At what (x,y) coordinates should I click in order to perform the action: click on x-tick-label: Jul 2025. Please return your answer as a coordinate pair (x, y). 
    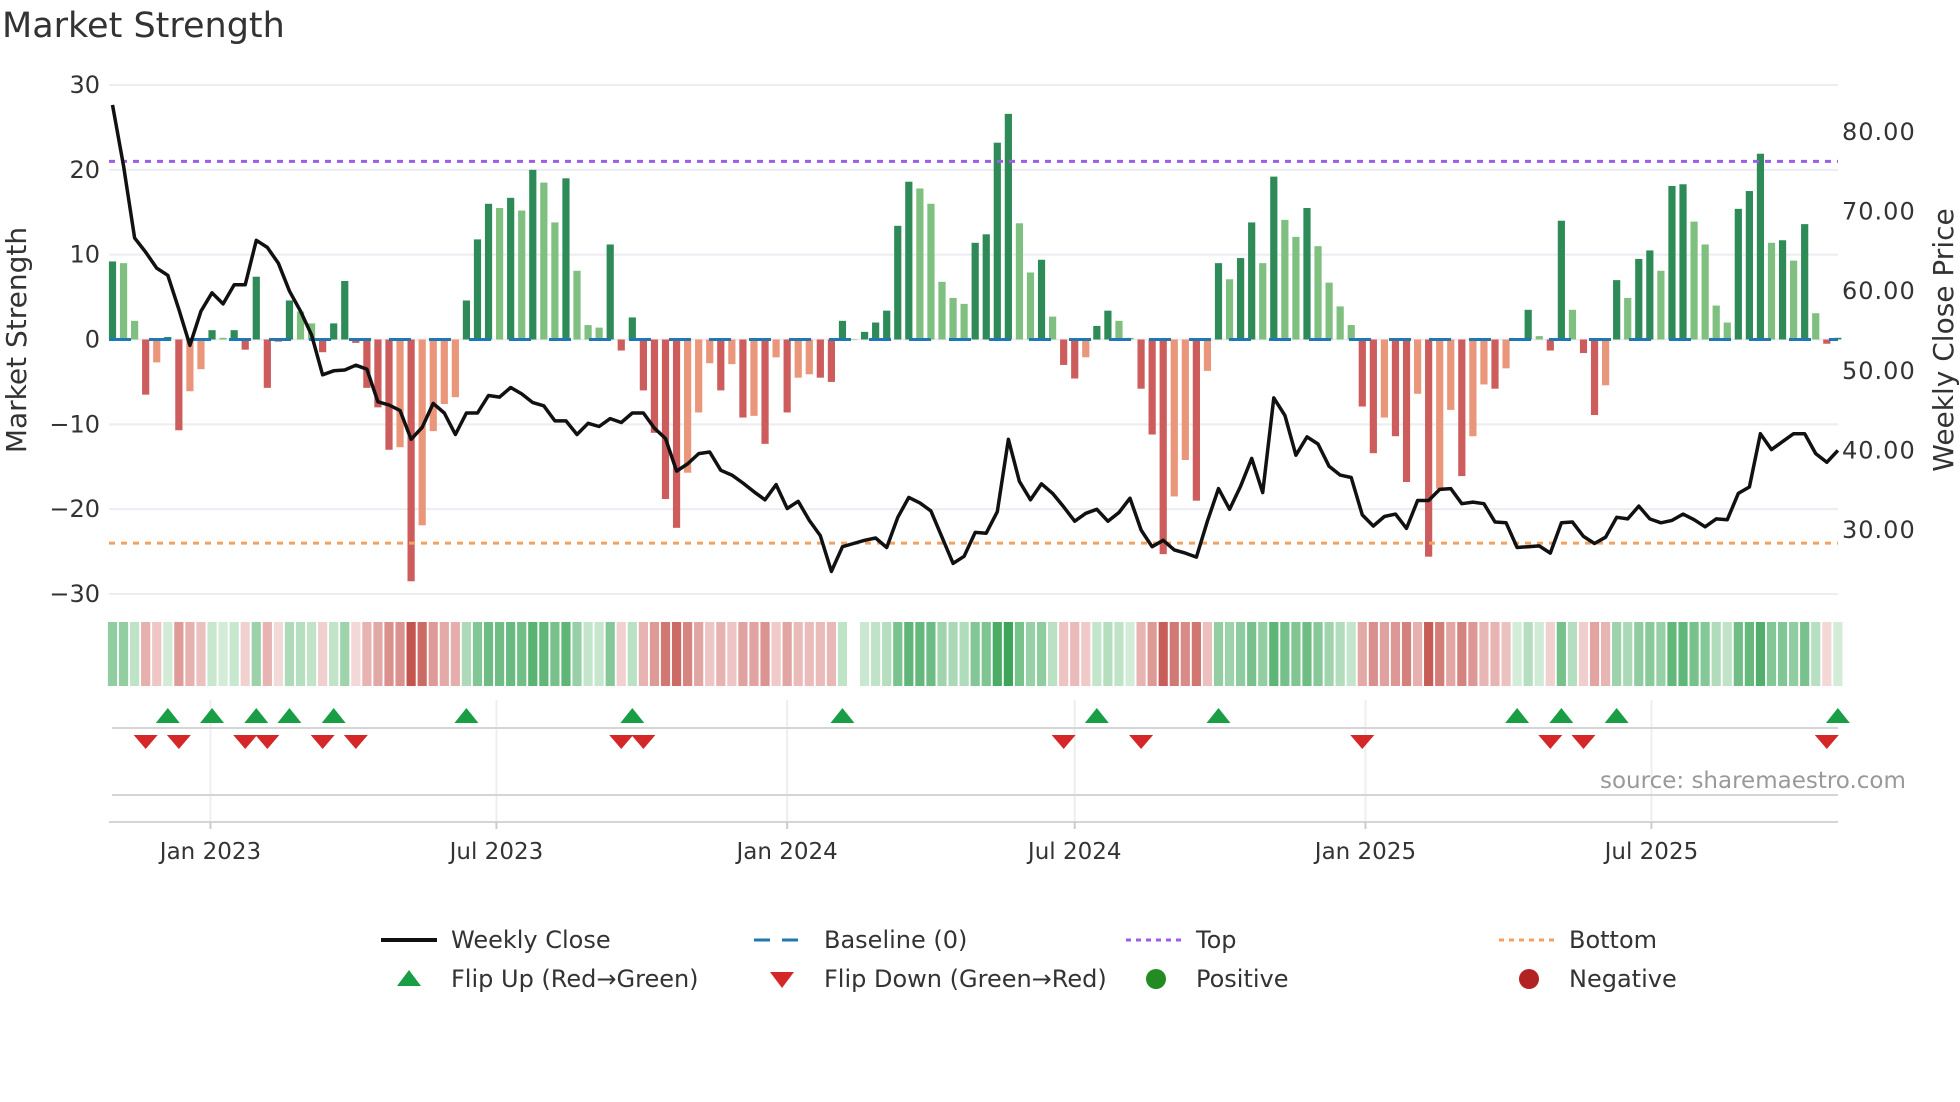
    Looking at the image, I should click on (1651, 852).